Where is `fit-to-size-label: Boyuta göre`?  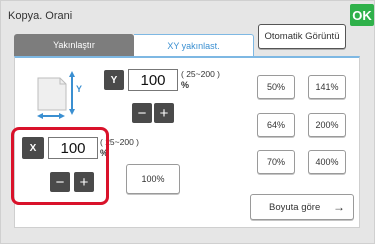
fit-to-size-label: Boyuta göre is located at coordinates (295, 207).